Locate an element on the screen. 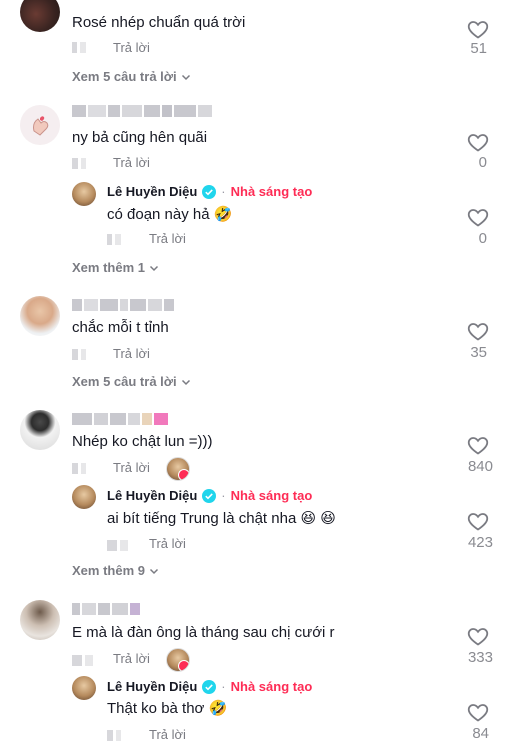  like-count: 51 is located at coordinates (478, 48).